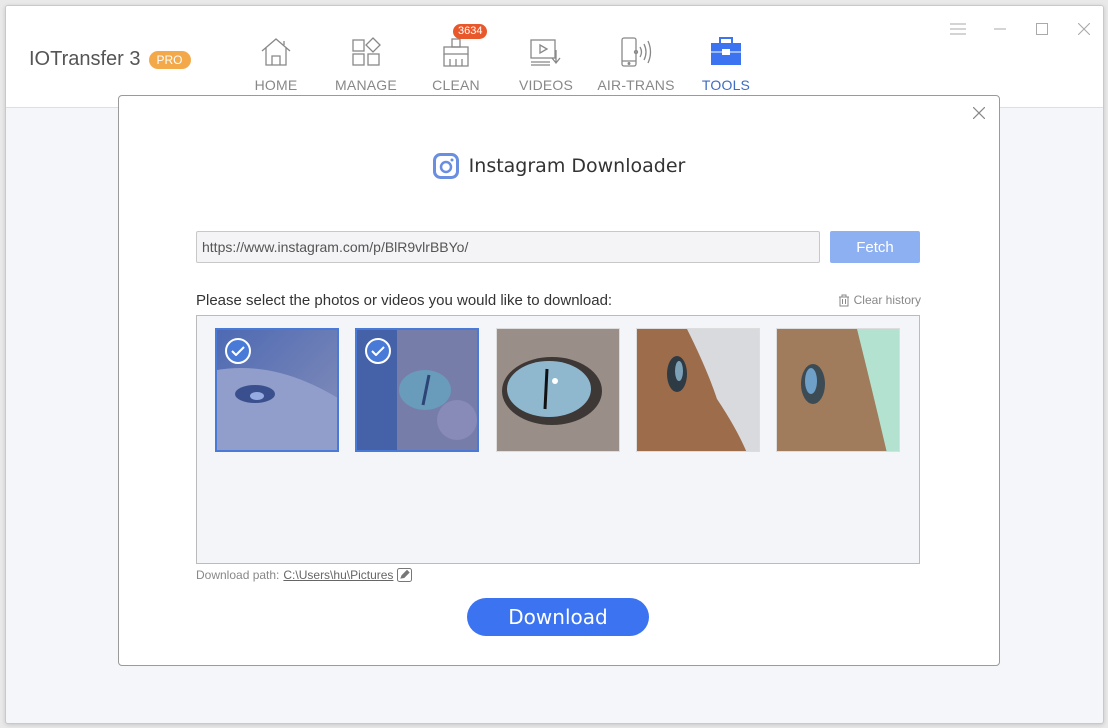  I want to click on download-path-row: Download path: C:\Users\hu\Pictures, so click(304, 575).